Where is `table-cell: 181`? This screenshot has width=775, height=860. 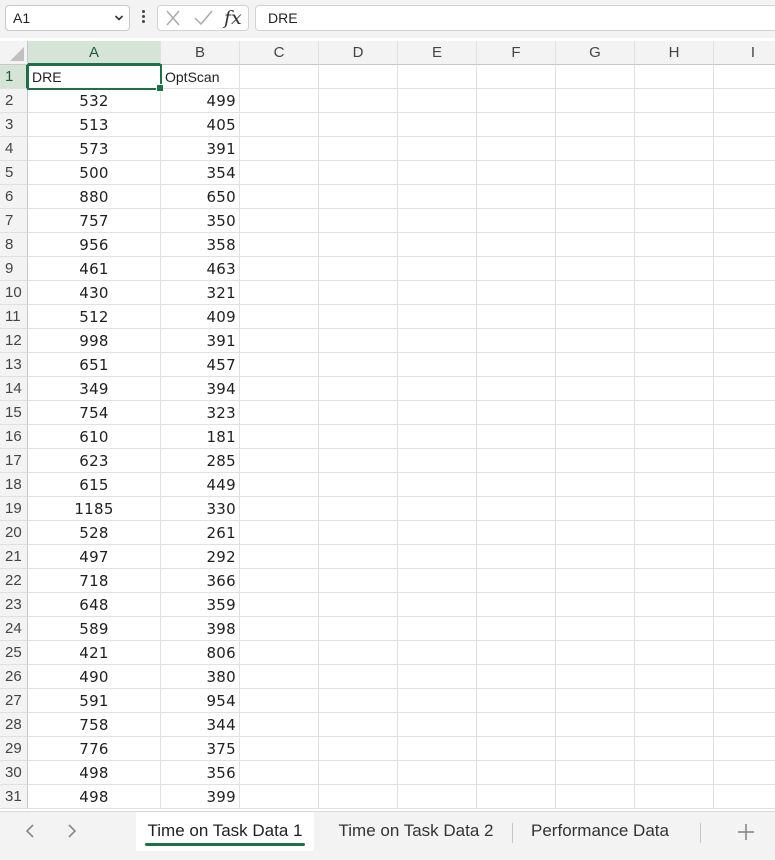 table-cell: 181 is located at coordinates (200, 437).